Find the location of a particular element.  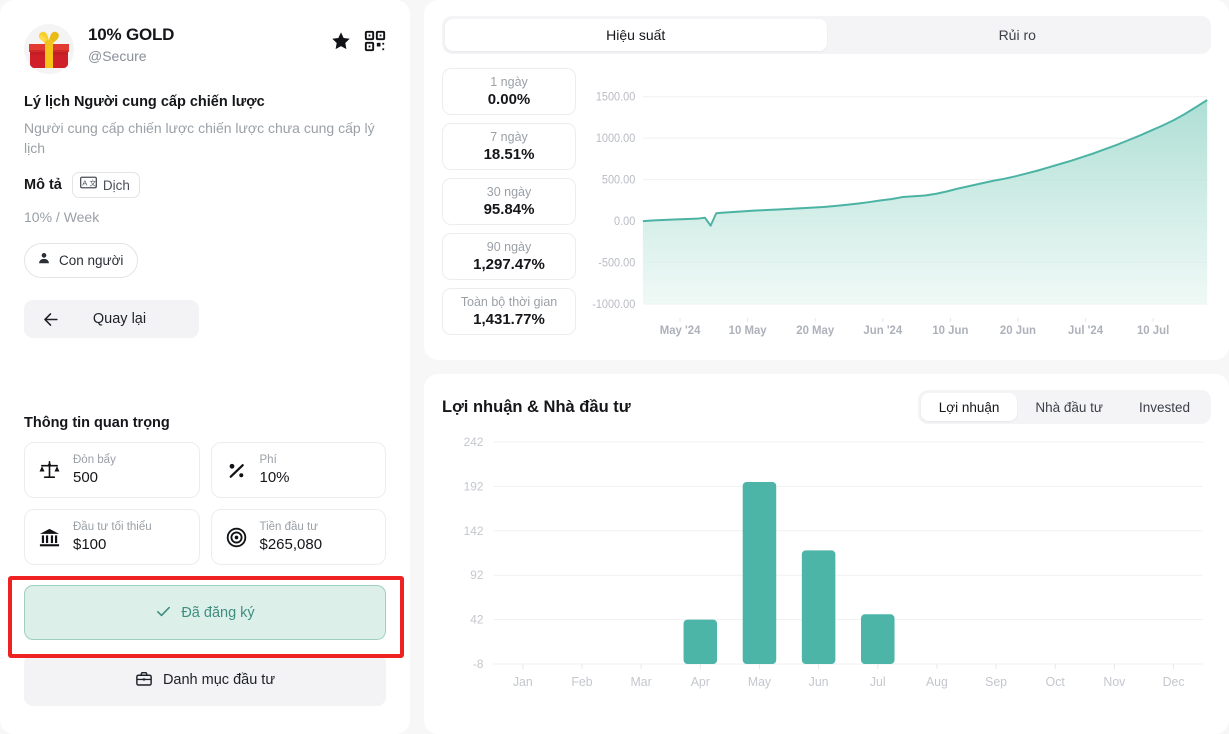

stat-value: 18.51% is located at coordinates (509, 154).